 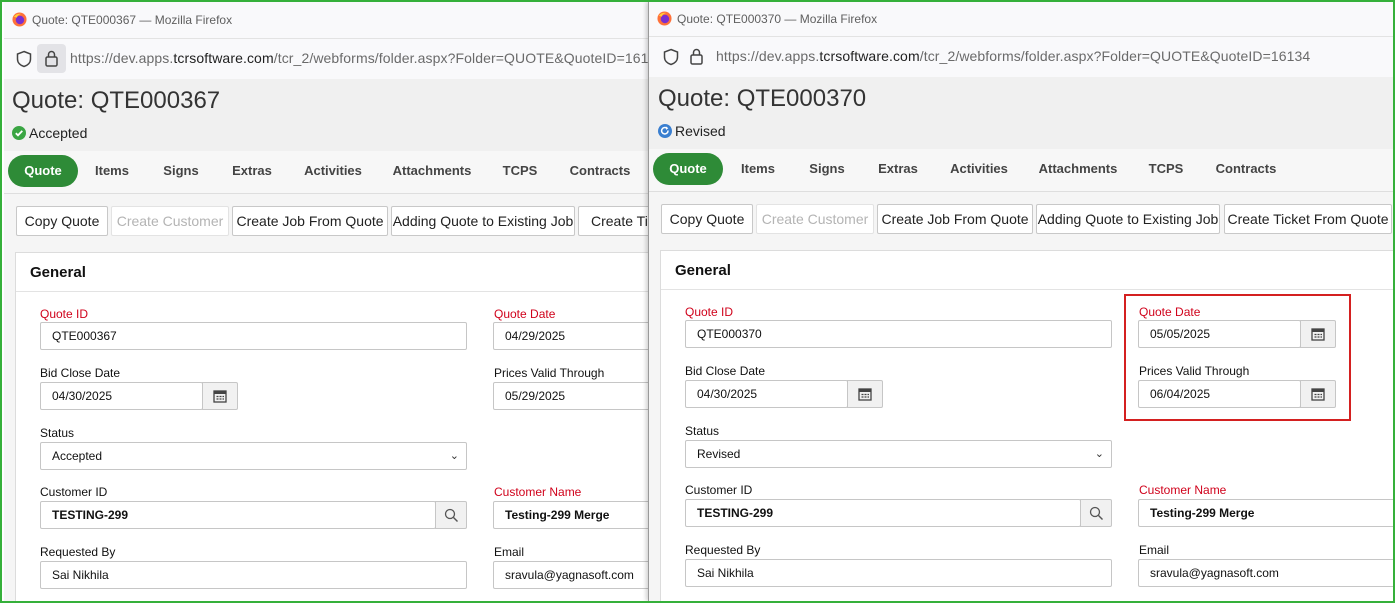 What do you see at coordinates (665, 131) in the screenshot?
I see `refresh-icon` at bounding box center [665, 131].